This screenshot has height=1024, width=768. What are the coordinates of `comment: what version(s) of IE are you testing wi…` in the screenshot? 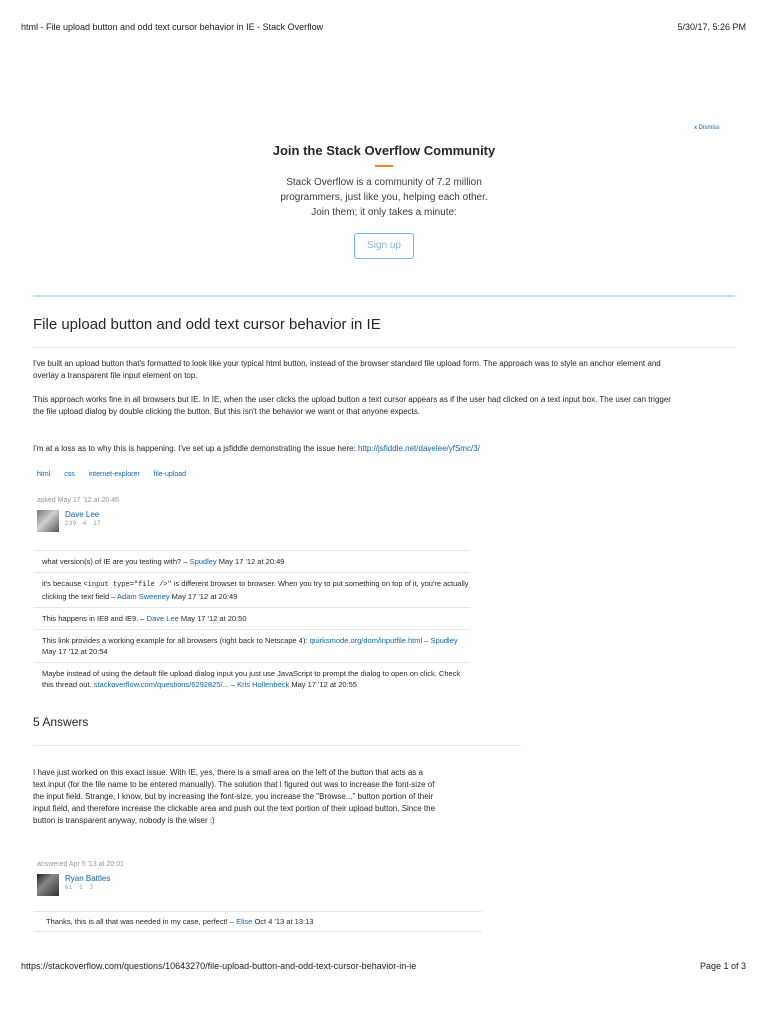 It's located at (252, 561).